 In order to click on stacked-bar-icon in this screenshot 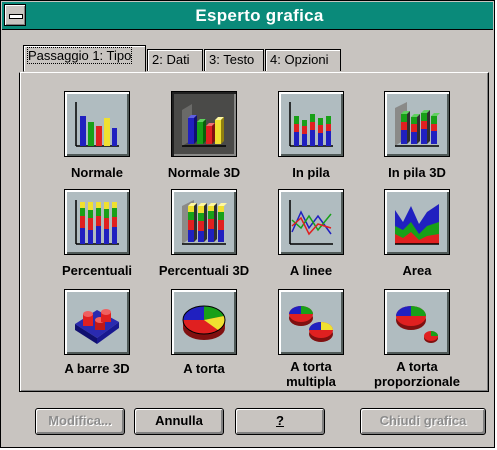, I will do `click(311, 124)`.